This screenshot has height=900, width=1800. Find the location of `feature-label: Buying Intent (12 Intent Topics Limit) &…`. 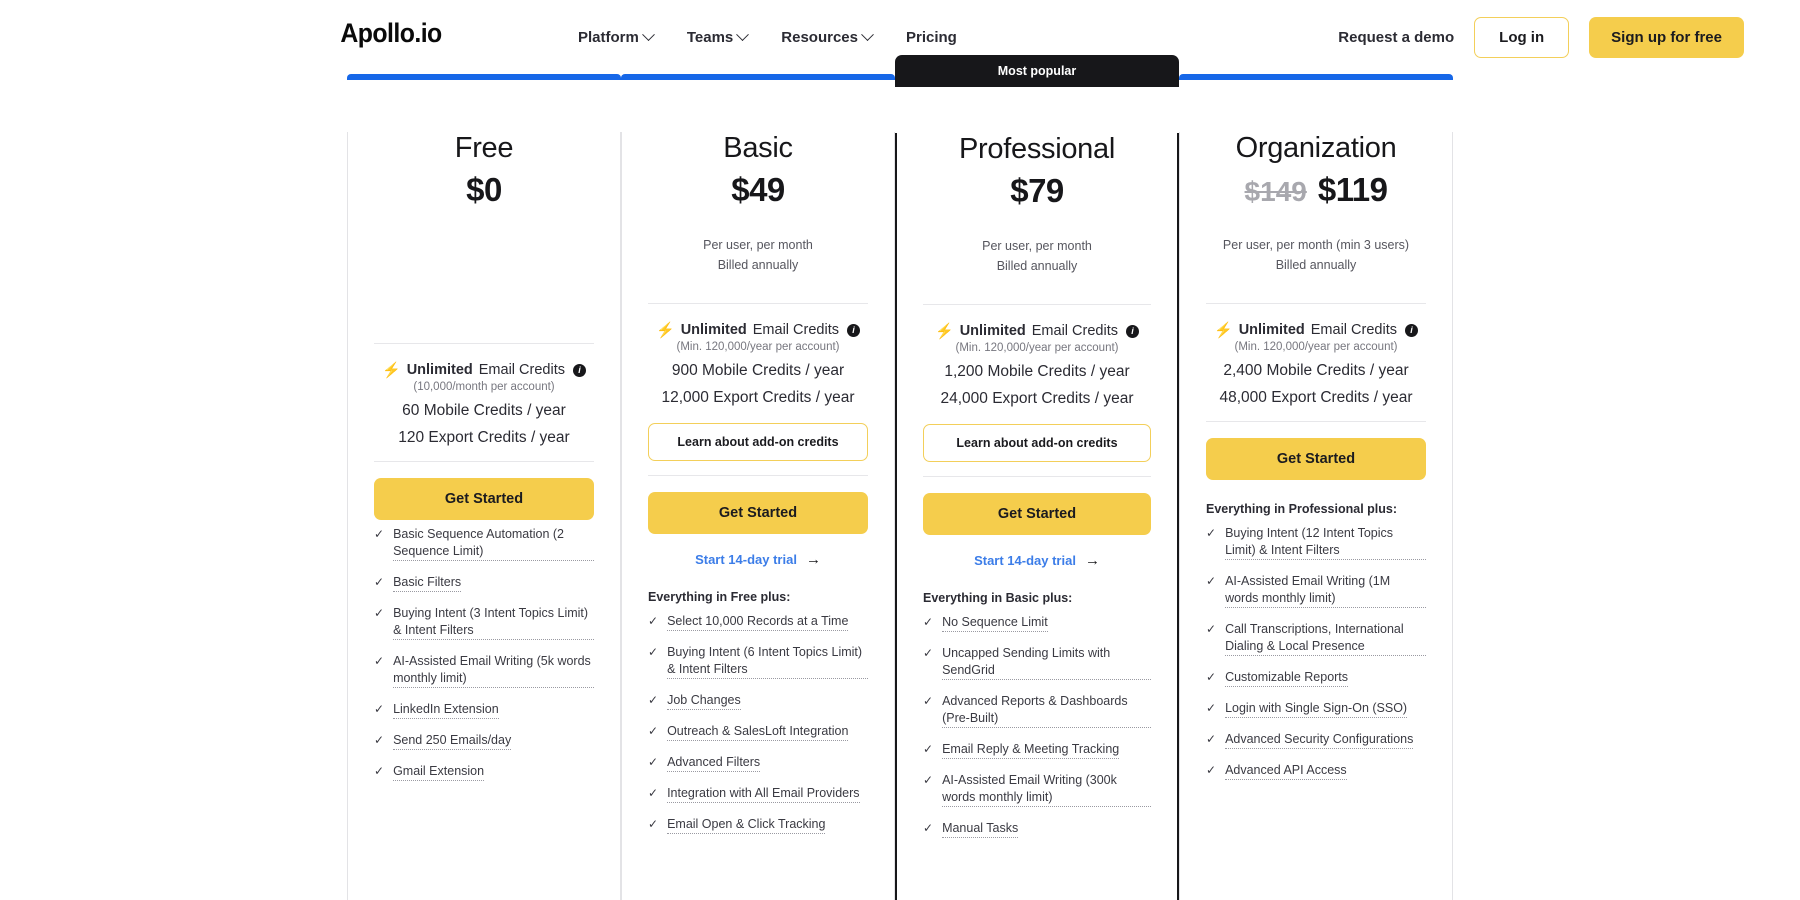

feature-label: Buying Intent (12 Intent Topics Limit) &… is located at coordinates (1325, 542).